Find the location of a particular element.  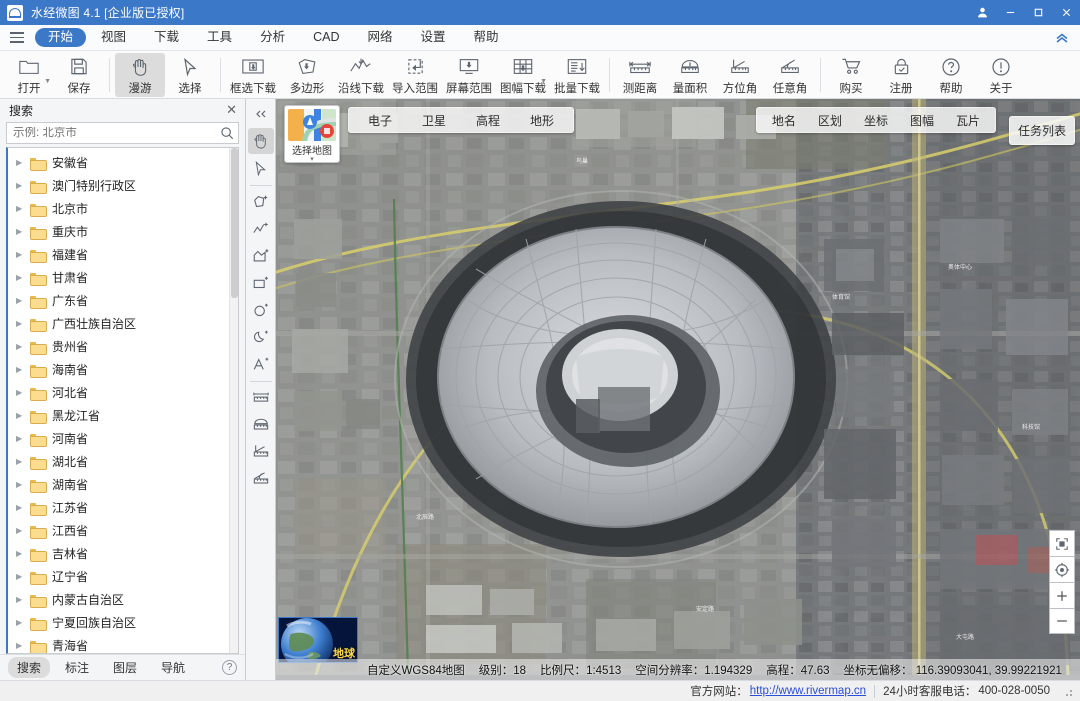

menu-item-view: 视图 is located at coordinates (113, 37).